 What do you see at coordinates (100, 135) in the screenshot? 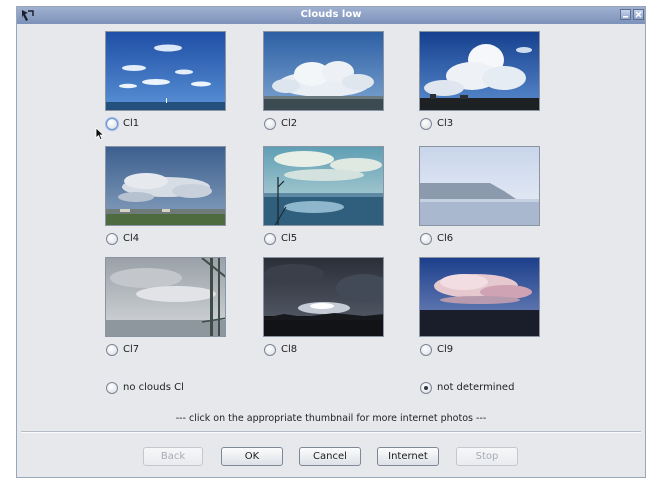
I see `mouse-cursor-icon` at bounding box center [100, 135].